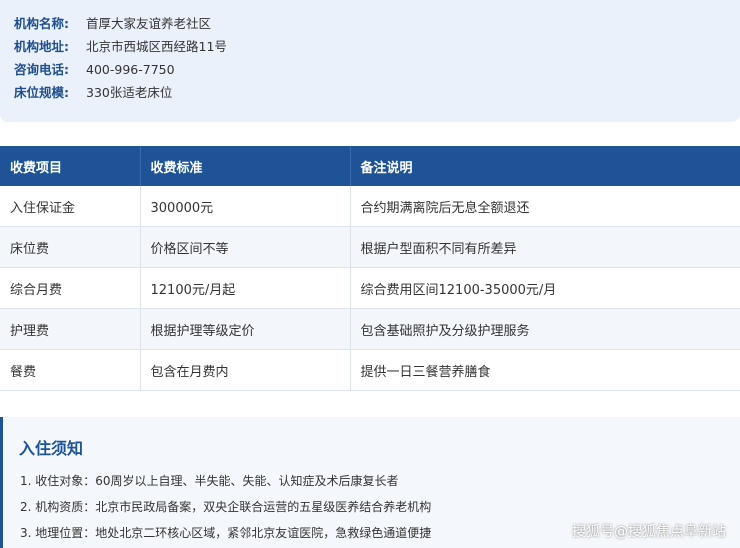  Describe the element at coordinates (70, 247) in the screenshot. I see `table-cell: 床位费` at that location.